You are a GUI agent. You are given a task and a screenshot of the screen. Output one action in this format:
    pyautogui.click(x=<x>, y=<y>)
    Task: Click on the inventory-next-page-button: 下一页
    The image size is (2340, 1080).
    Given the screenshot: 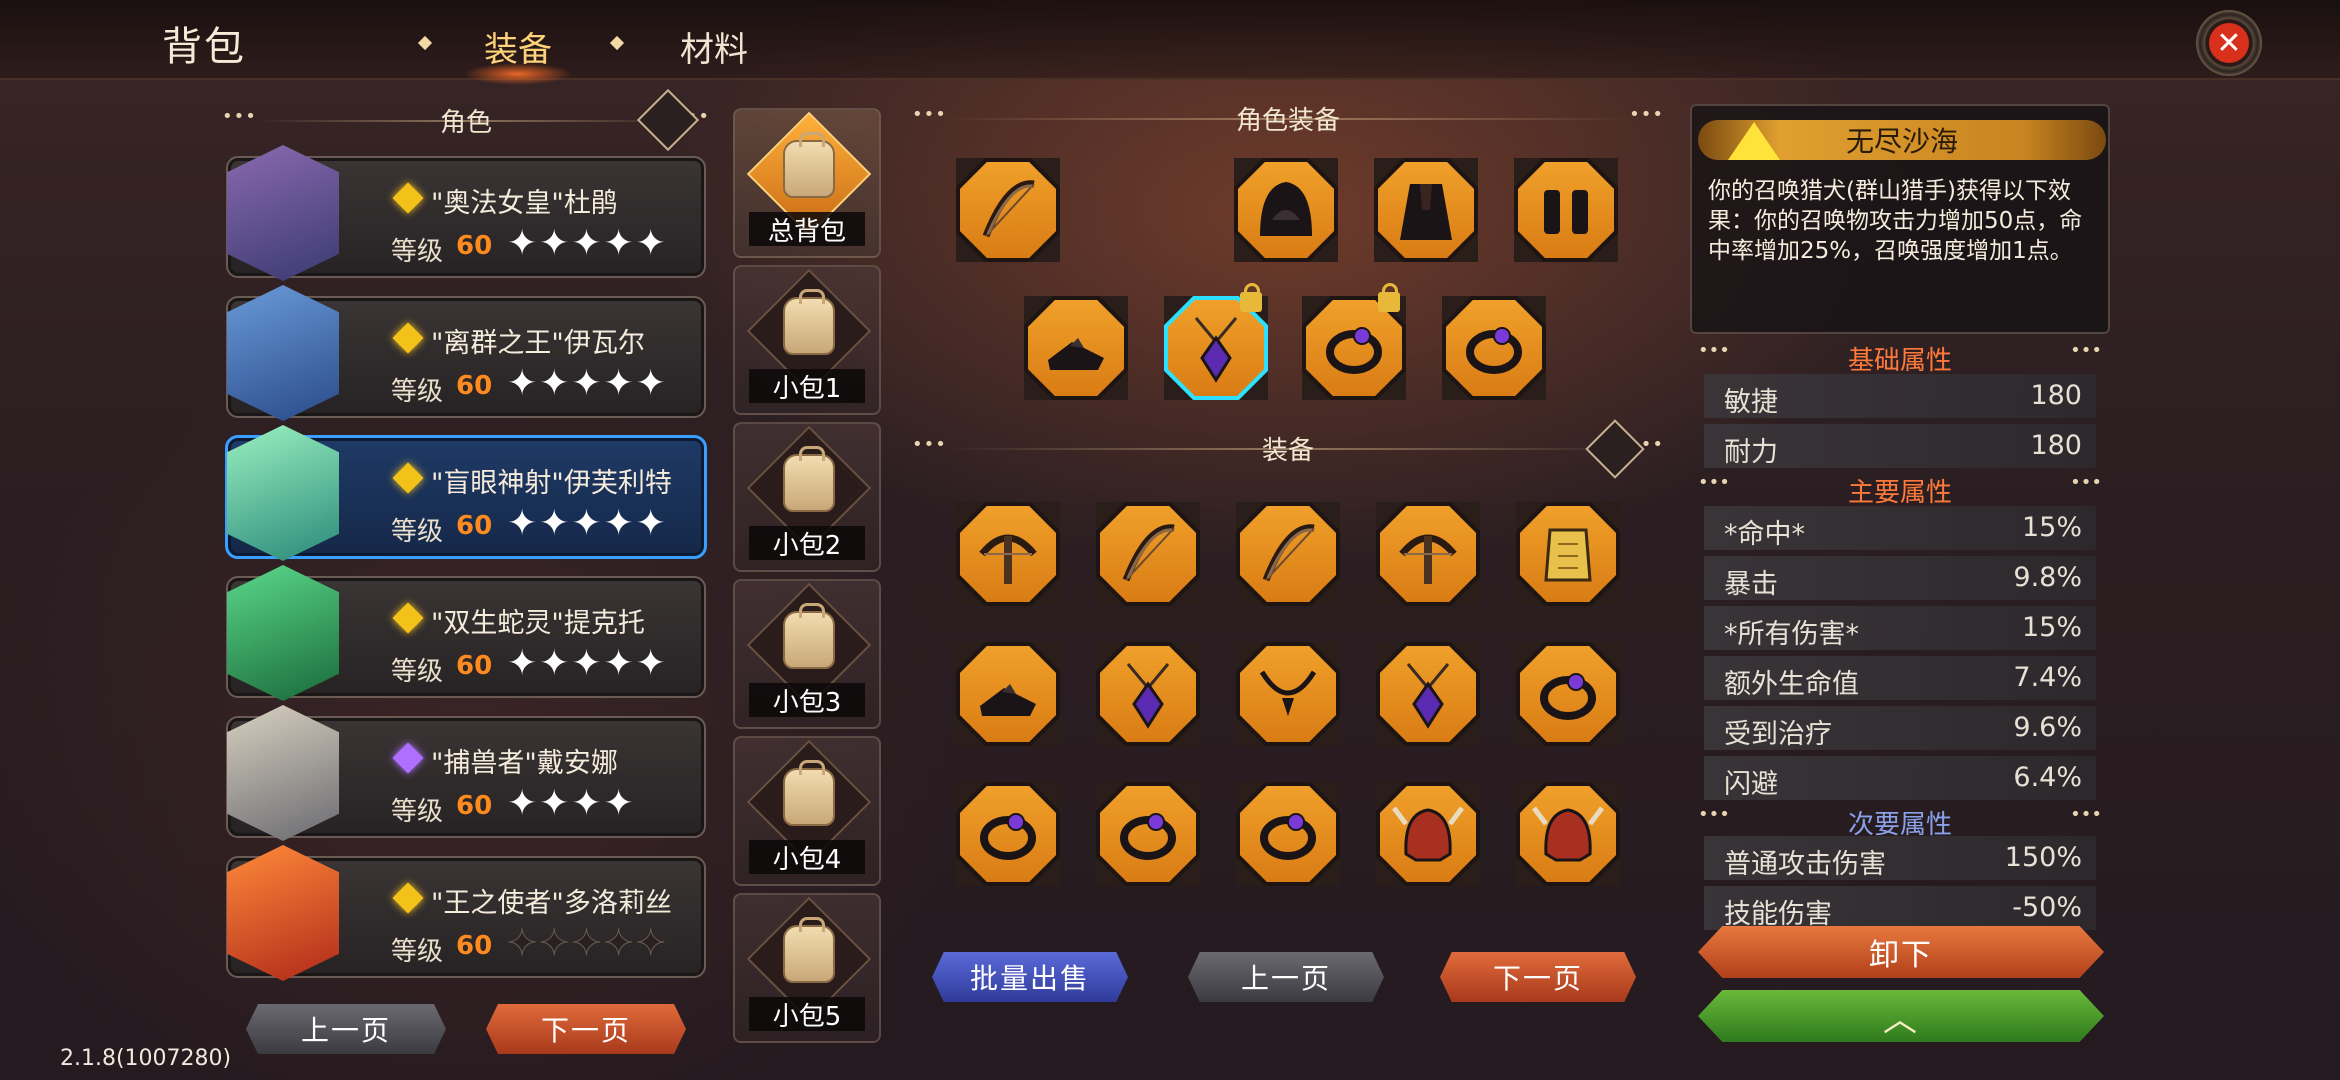 What is the action you would take?
    pyautogui.click(x=1538, y=977)
    